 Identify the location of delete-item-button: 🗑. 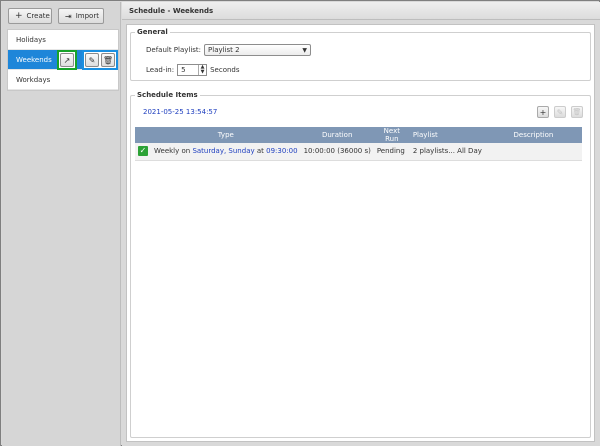
(577, 112).